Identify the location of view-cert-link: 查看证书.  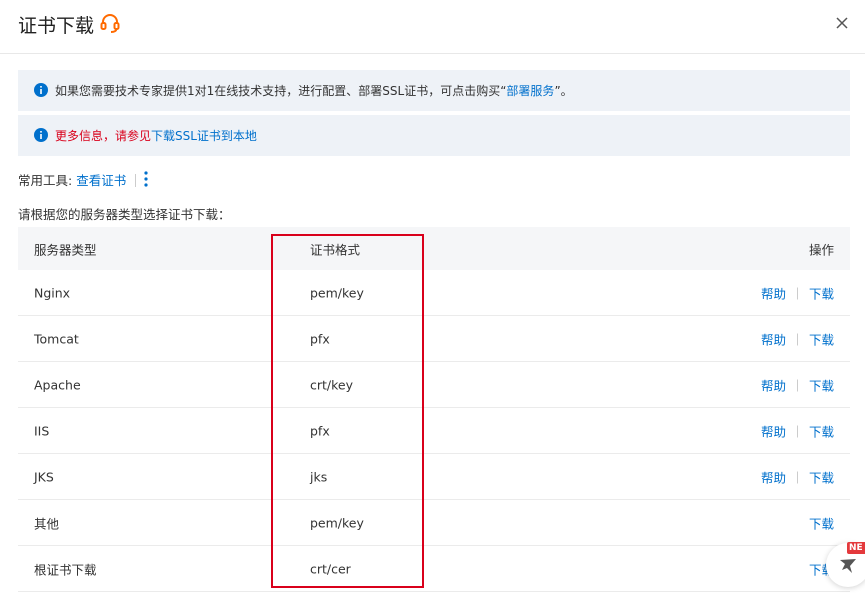
(101, 180).